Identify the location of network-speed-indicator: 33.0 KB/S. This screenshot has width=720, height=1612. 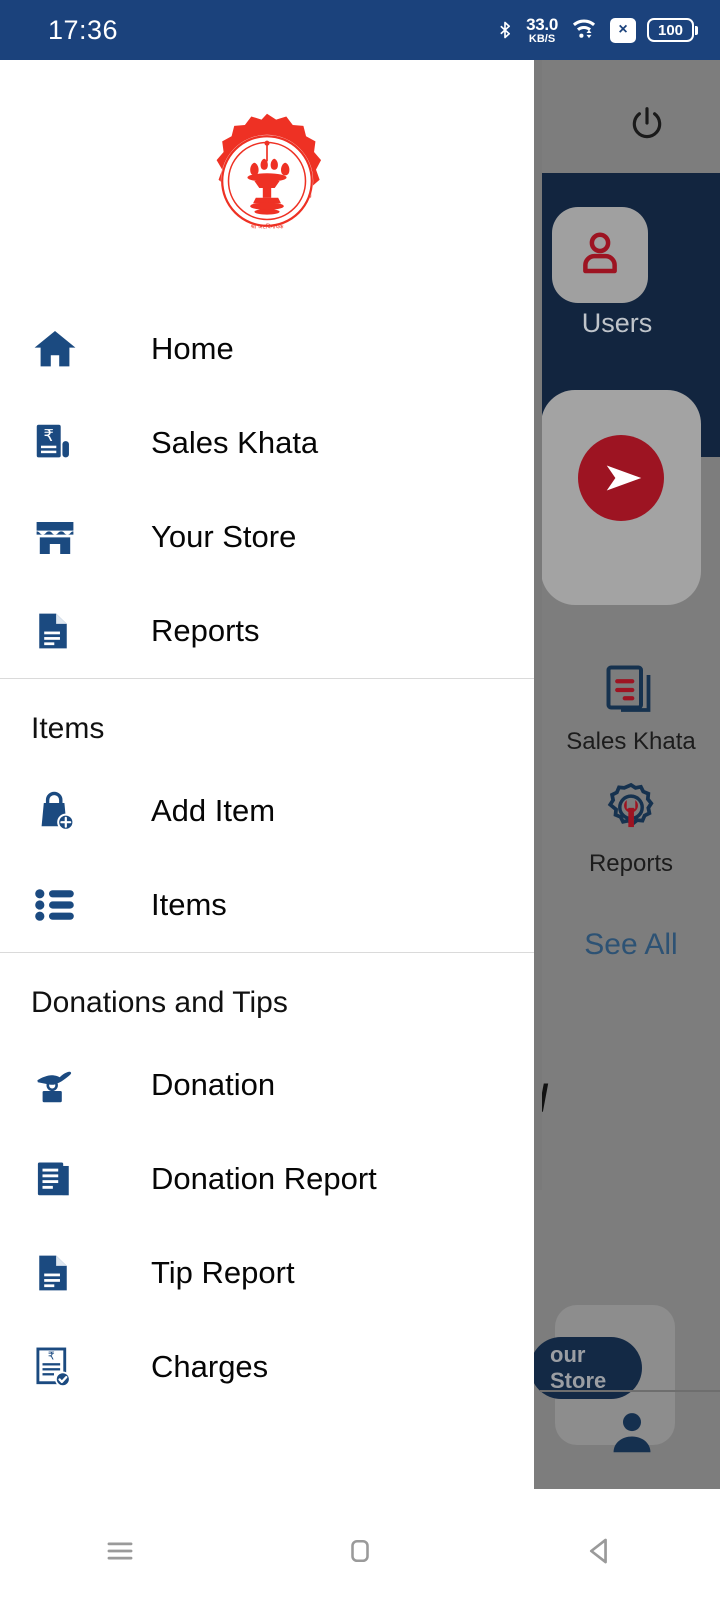
(542, 30).